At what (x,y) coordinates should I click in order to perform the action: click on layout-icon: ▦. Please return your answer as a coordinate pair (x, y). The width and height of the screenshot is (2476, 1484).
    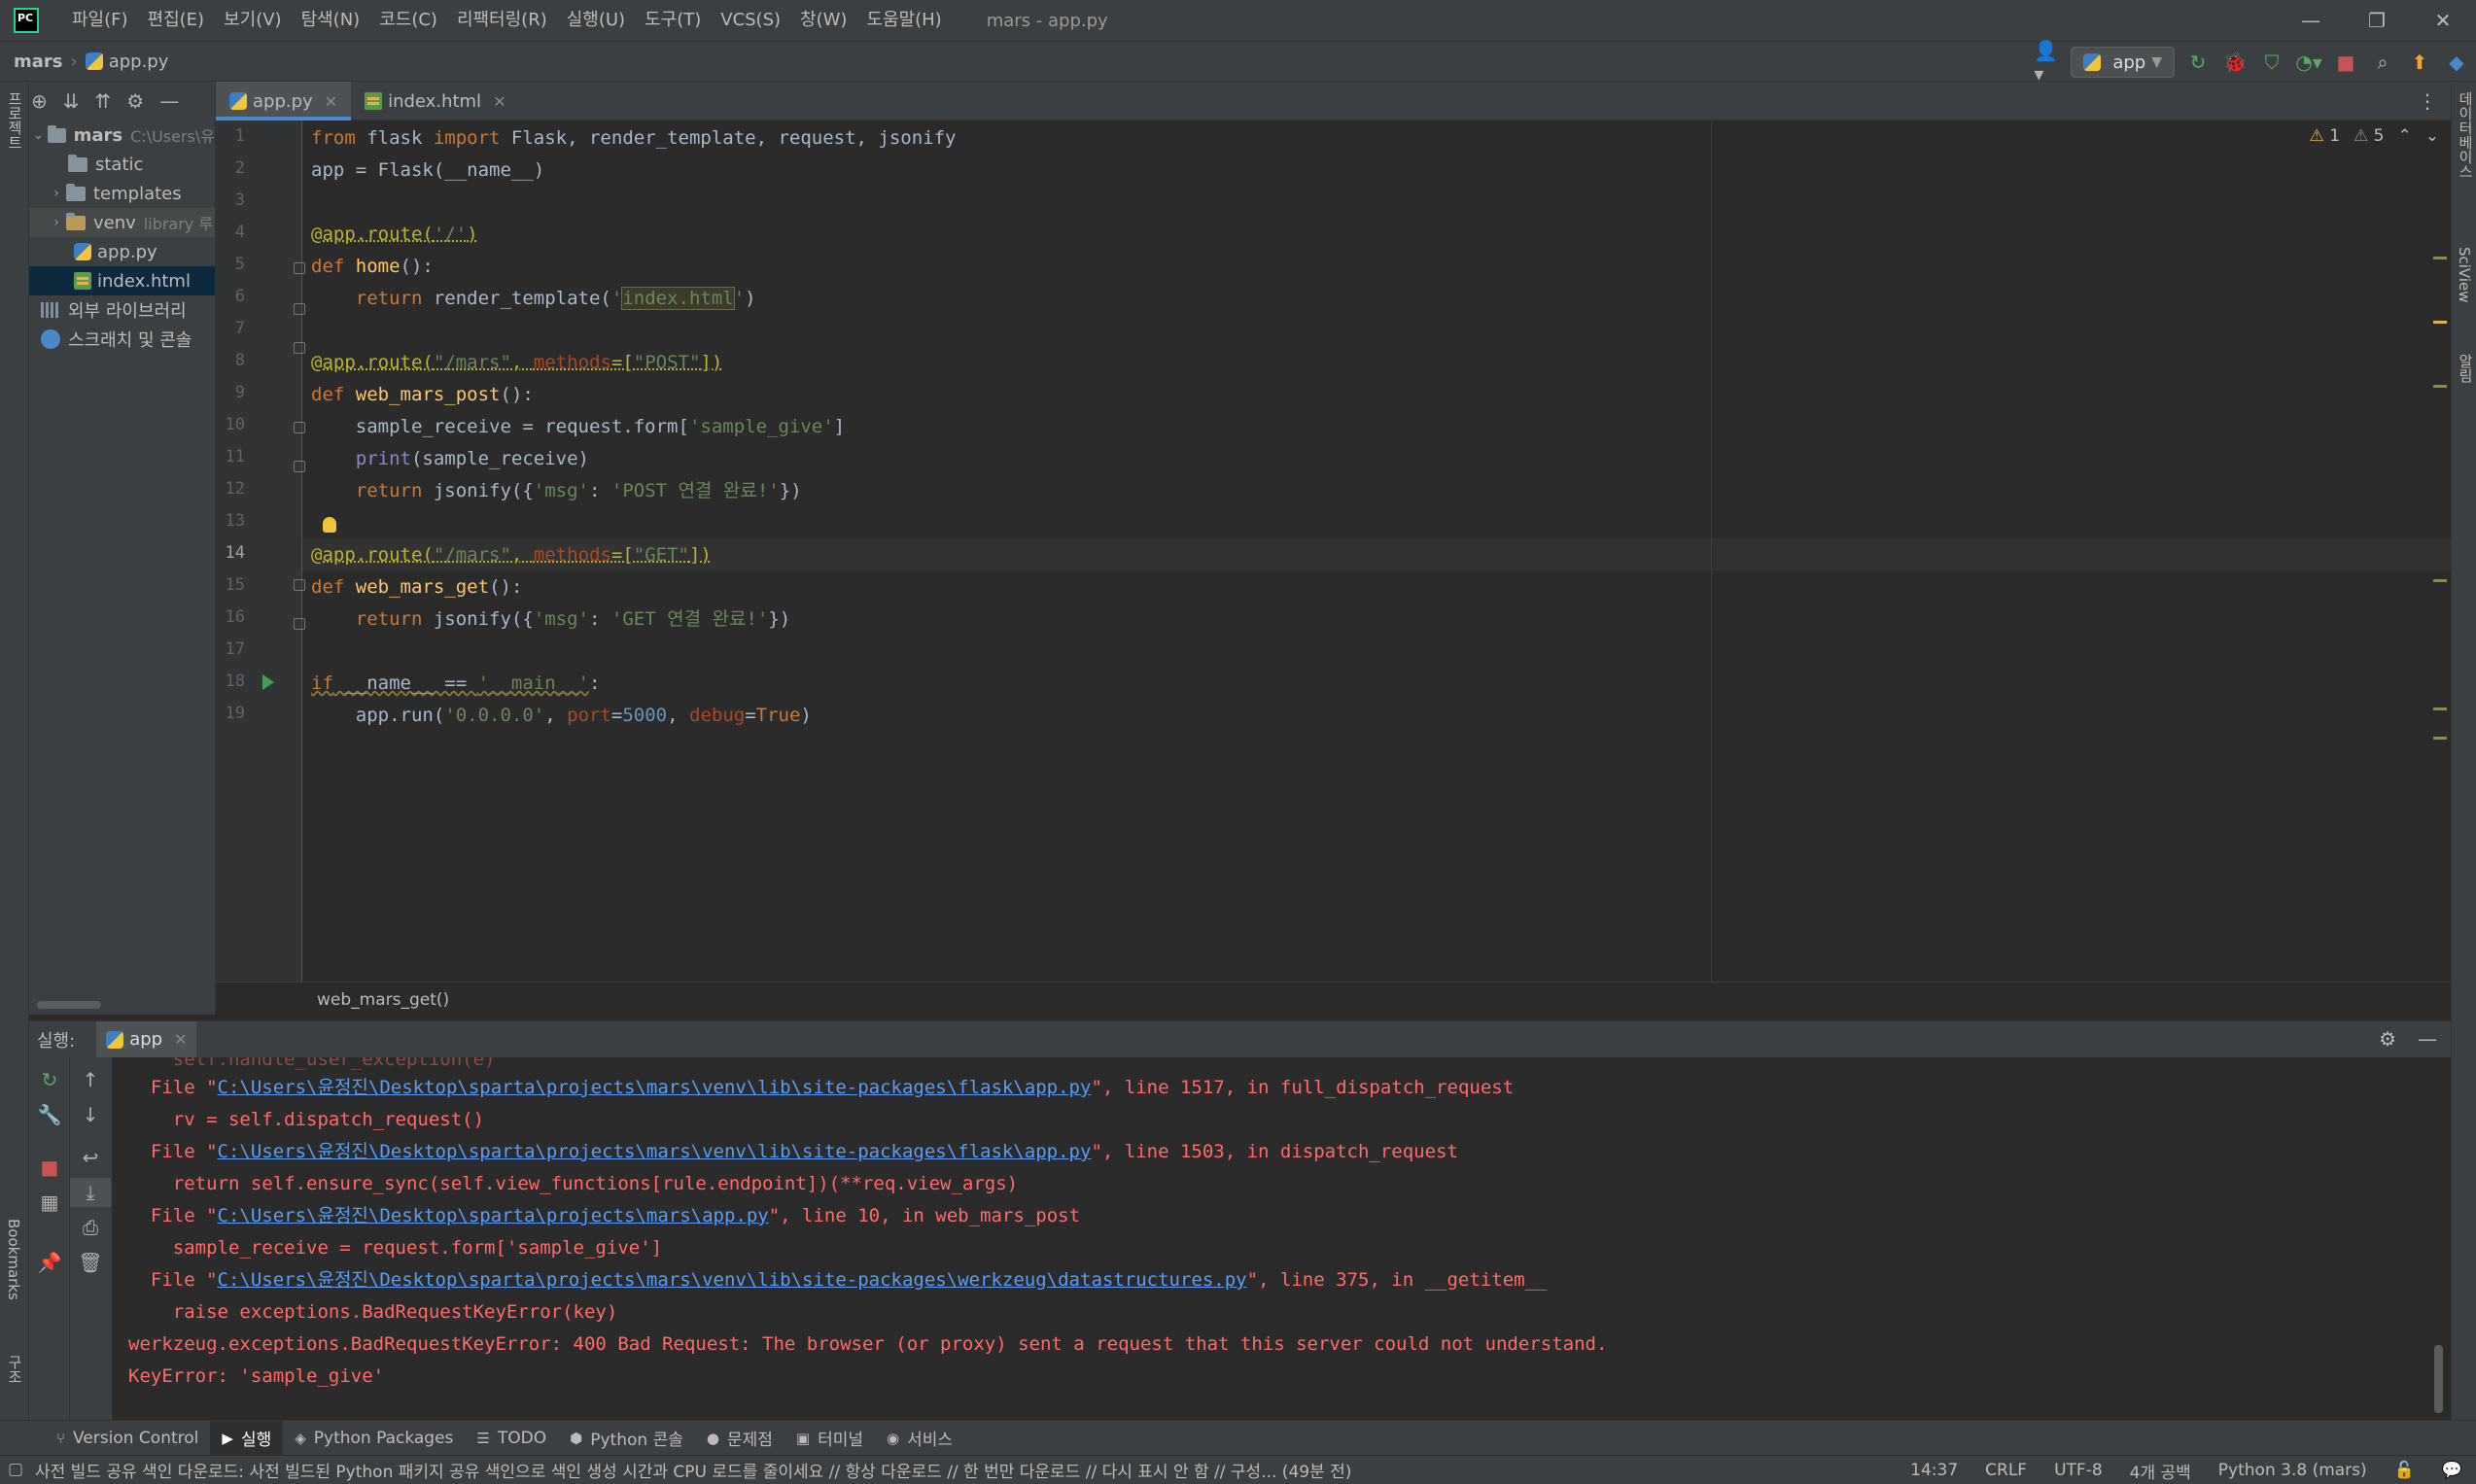
    Looking at the image, I should click on (49, 1202).